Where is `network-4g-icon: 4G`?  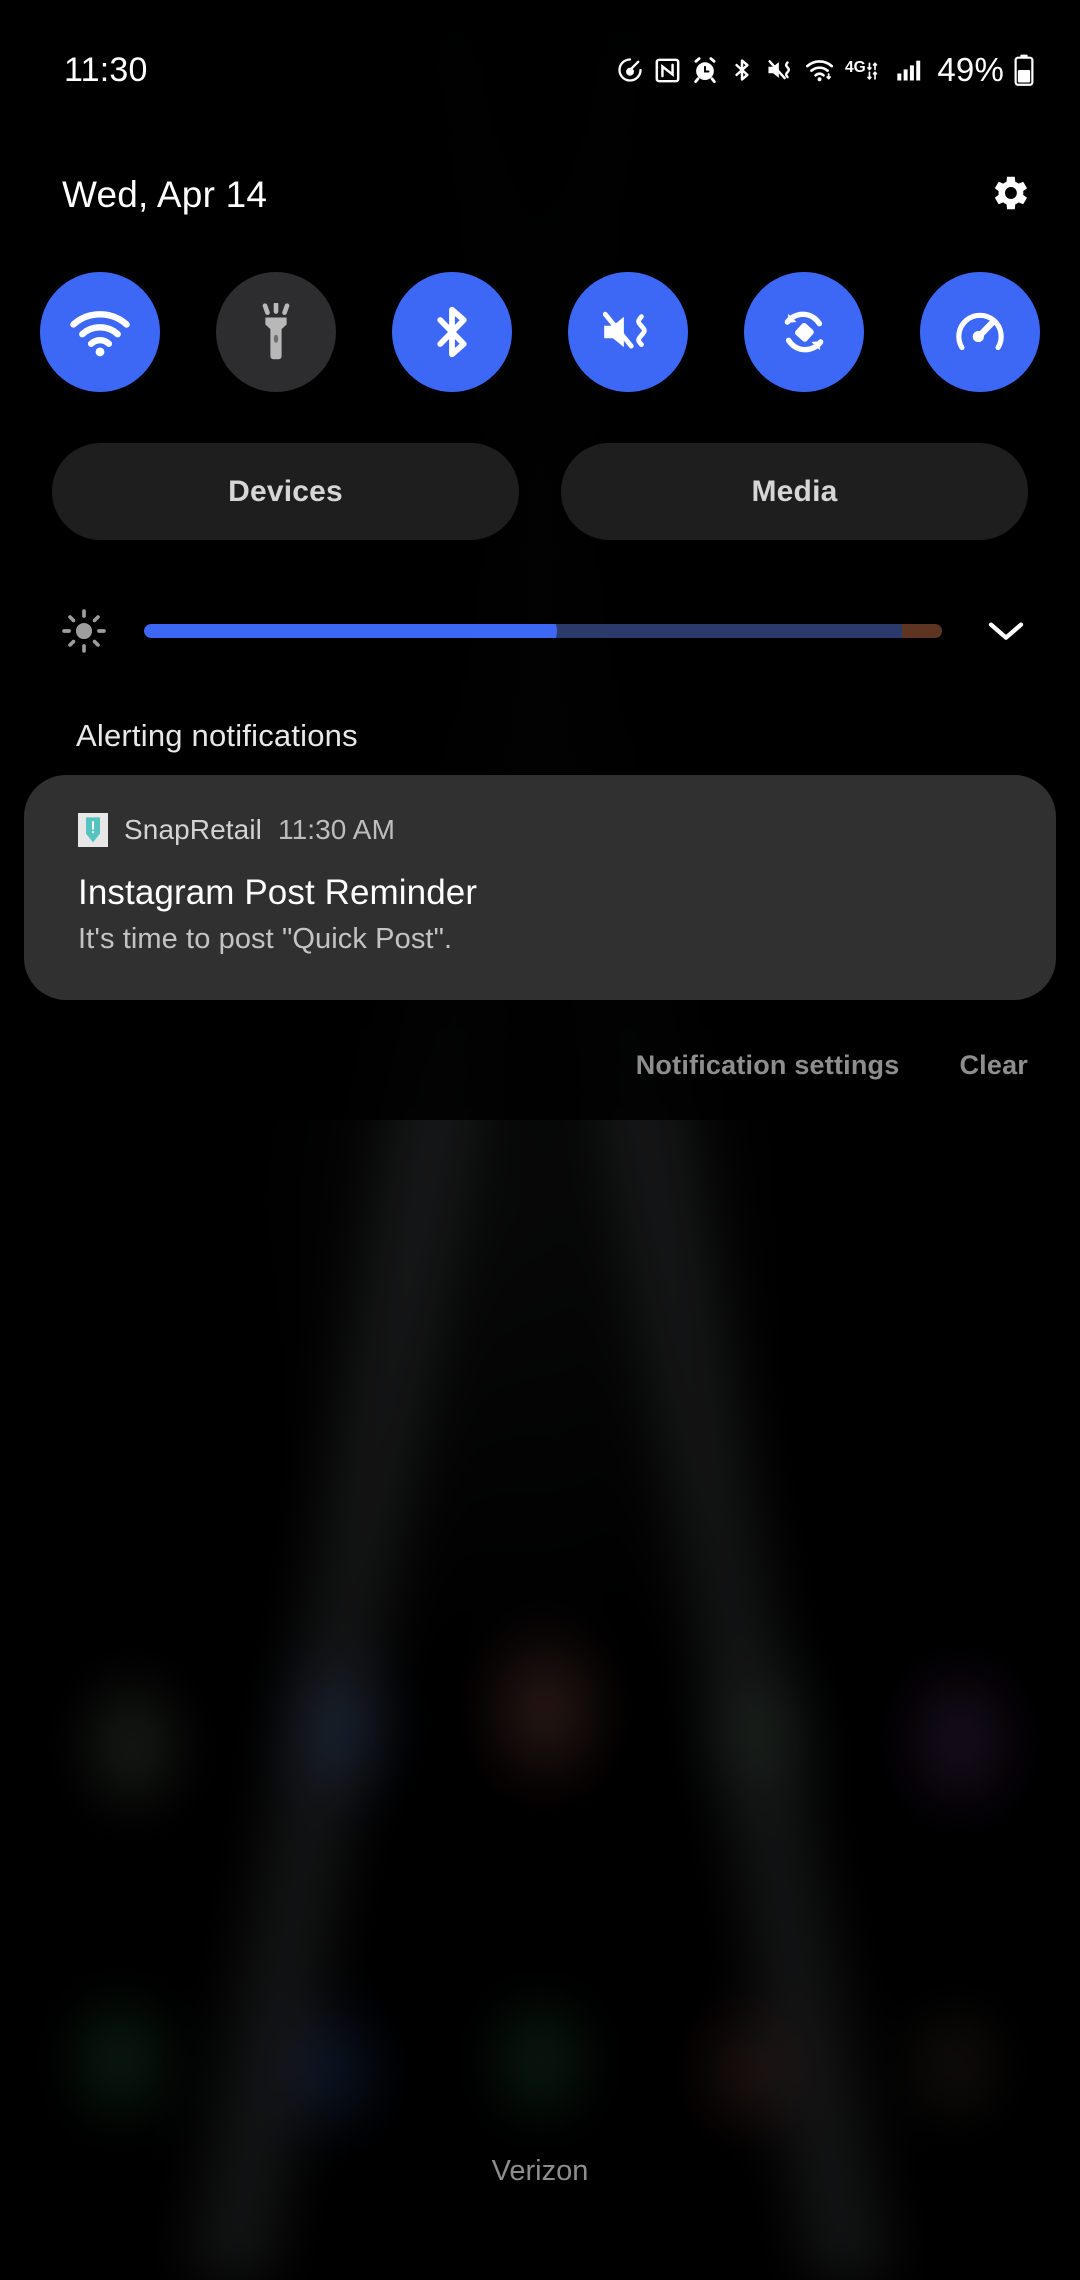
network-4g-icon: 4G is located at coordinates (865, 70).